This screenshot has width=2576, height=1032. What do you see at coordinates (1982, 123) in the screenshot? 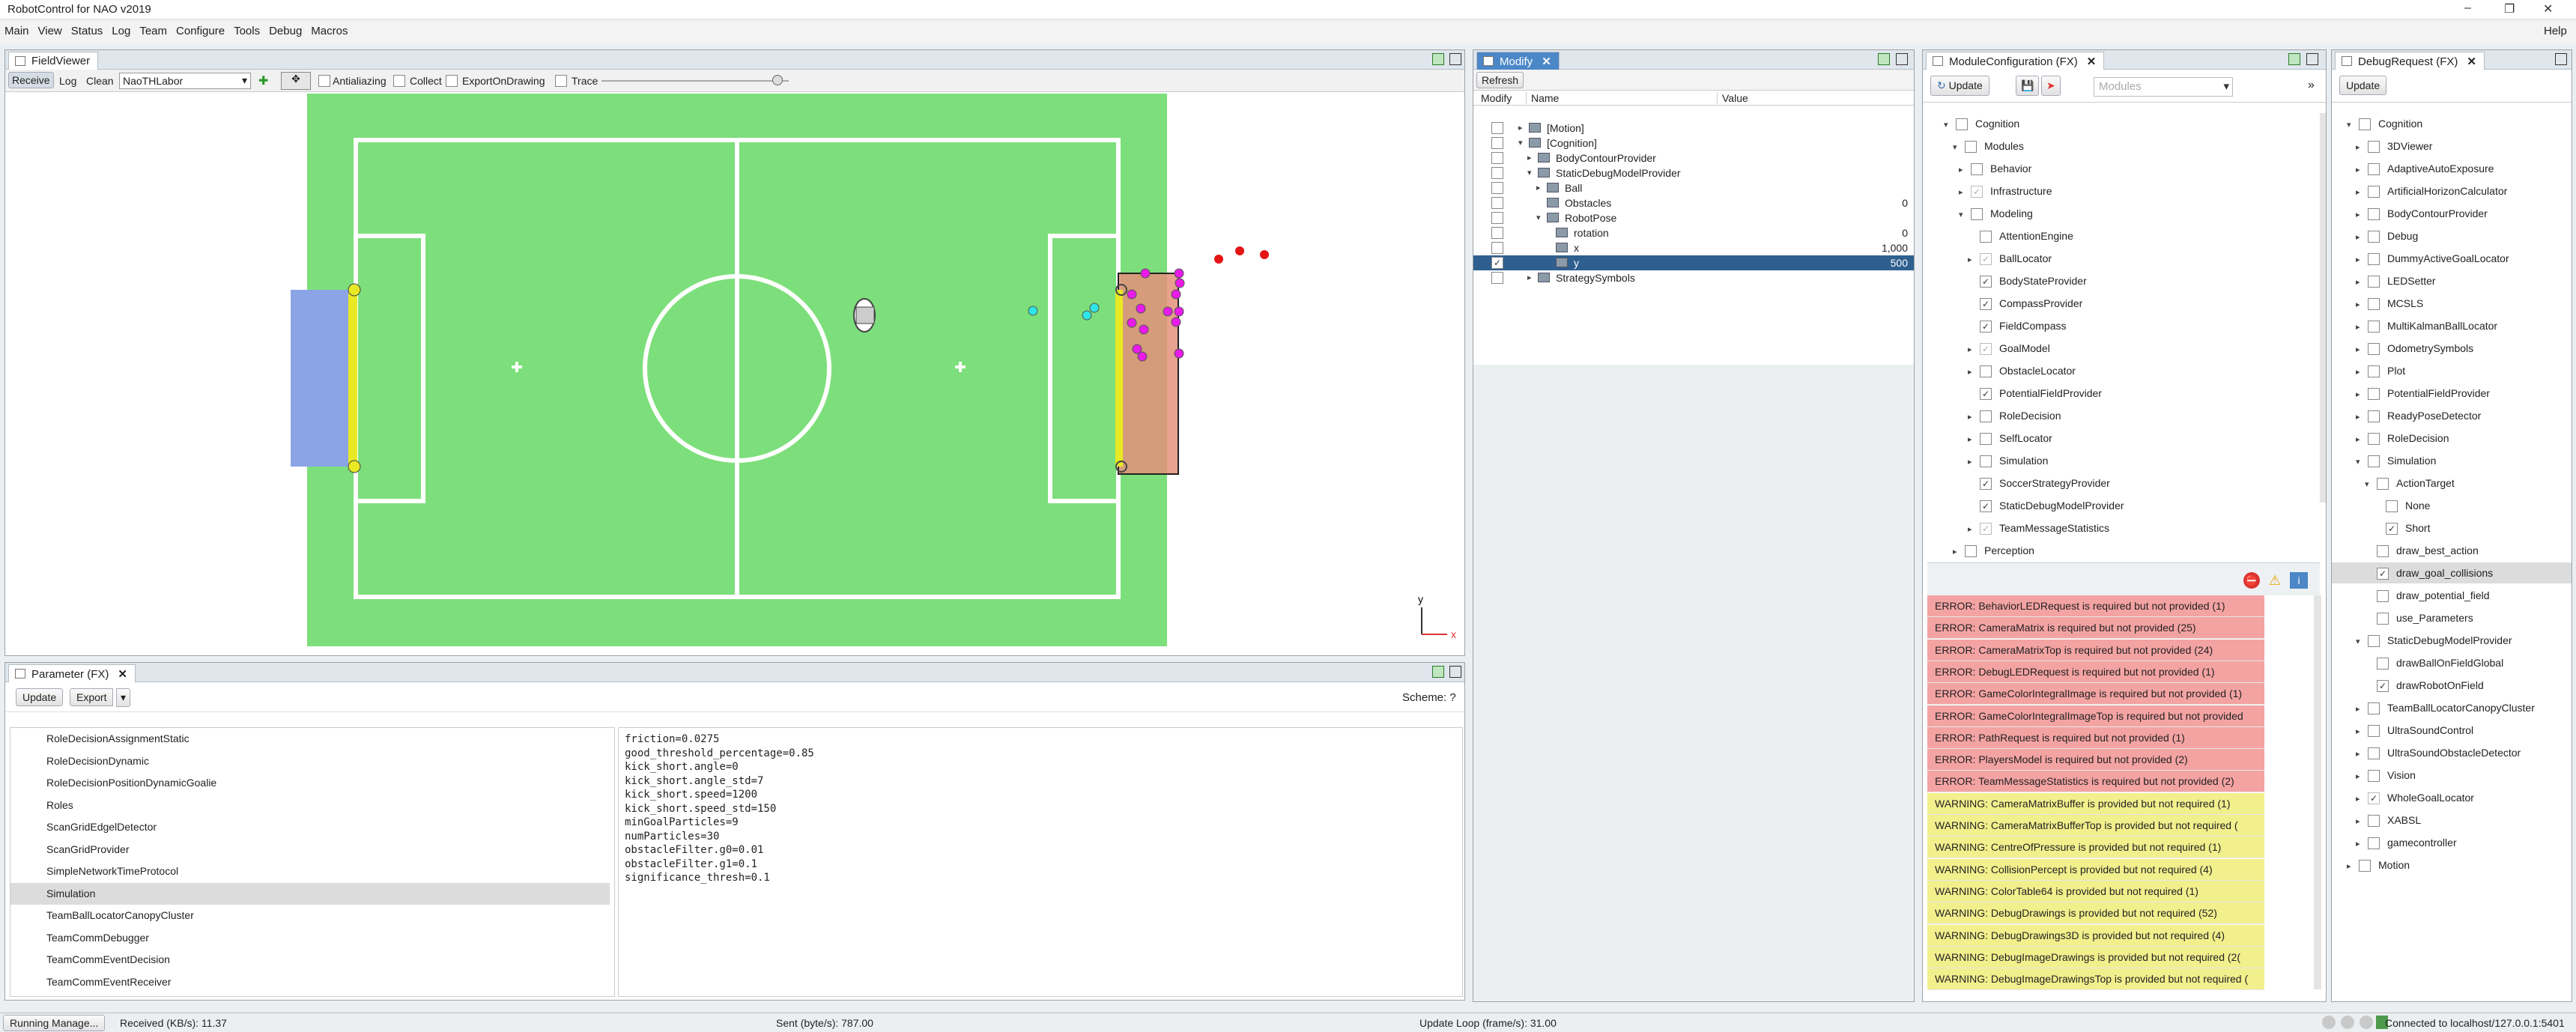
I see `module-tree-item: ▾ Cognition` at bounding box center [1982, 123].